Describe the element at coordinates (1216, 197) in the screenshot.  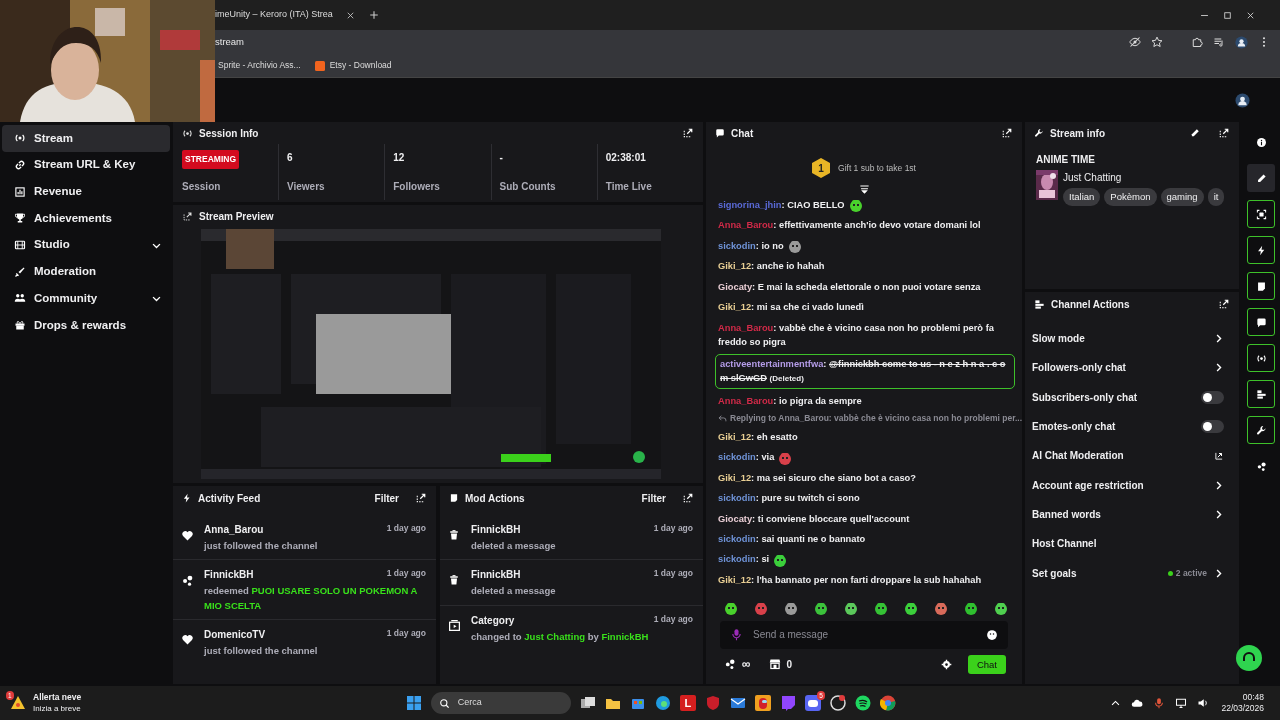
I see `tag-pill: it` at that location.